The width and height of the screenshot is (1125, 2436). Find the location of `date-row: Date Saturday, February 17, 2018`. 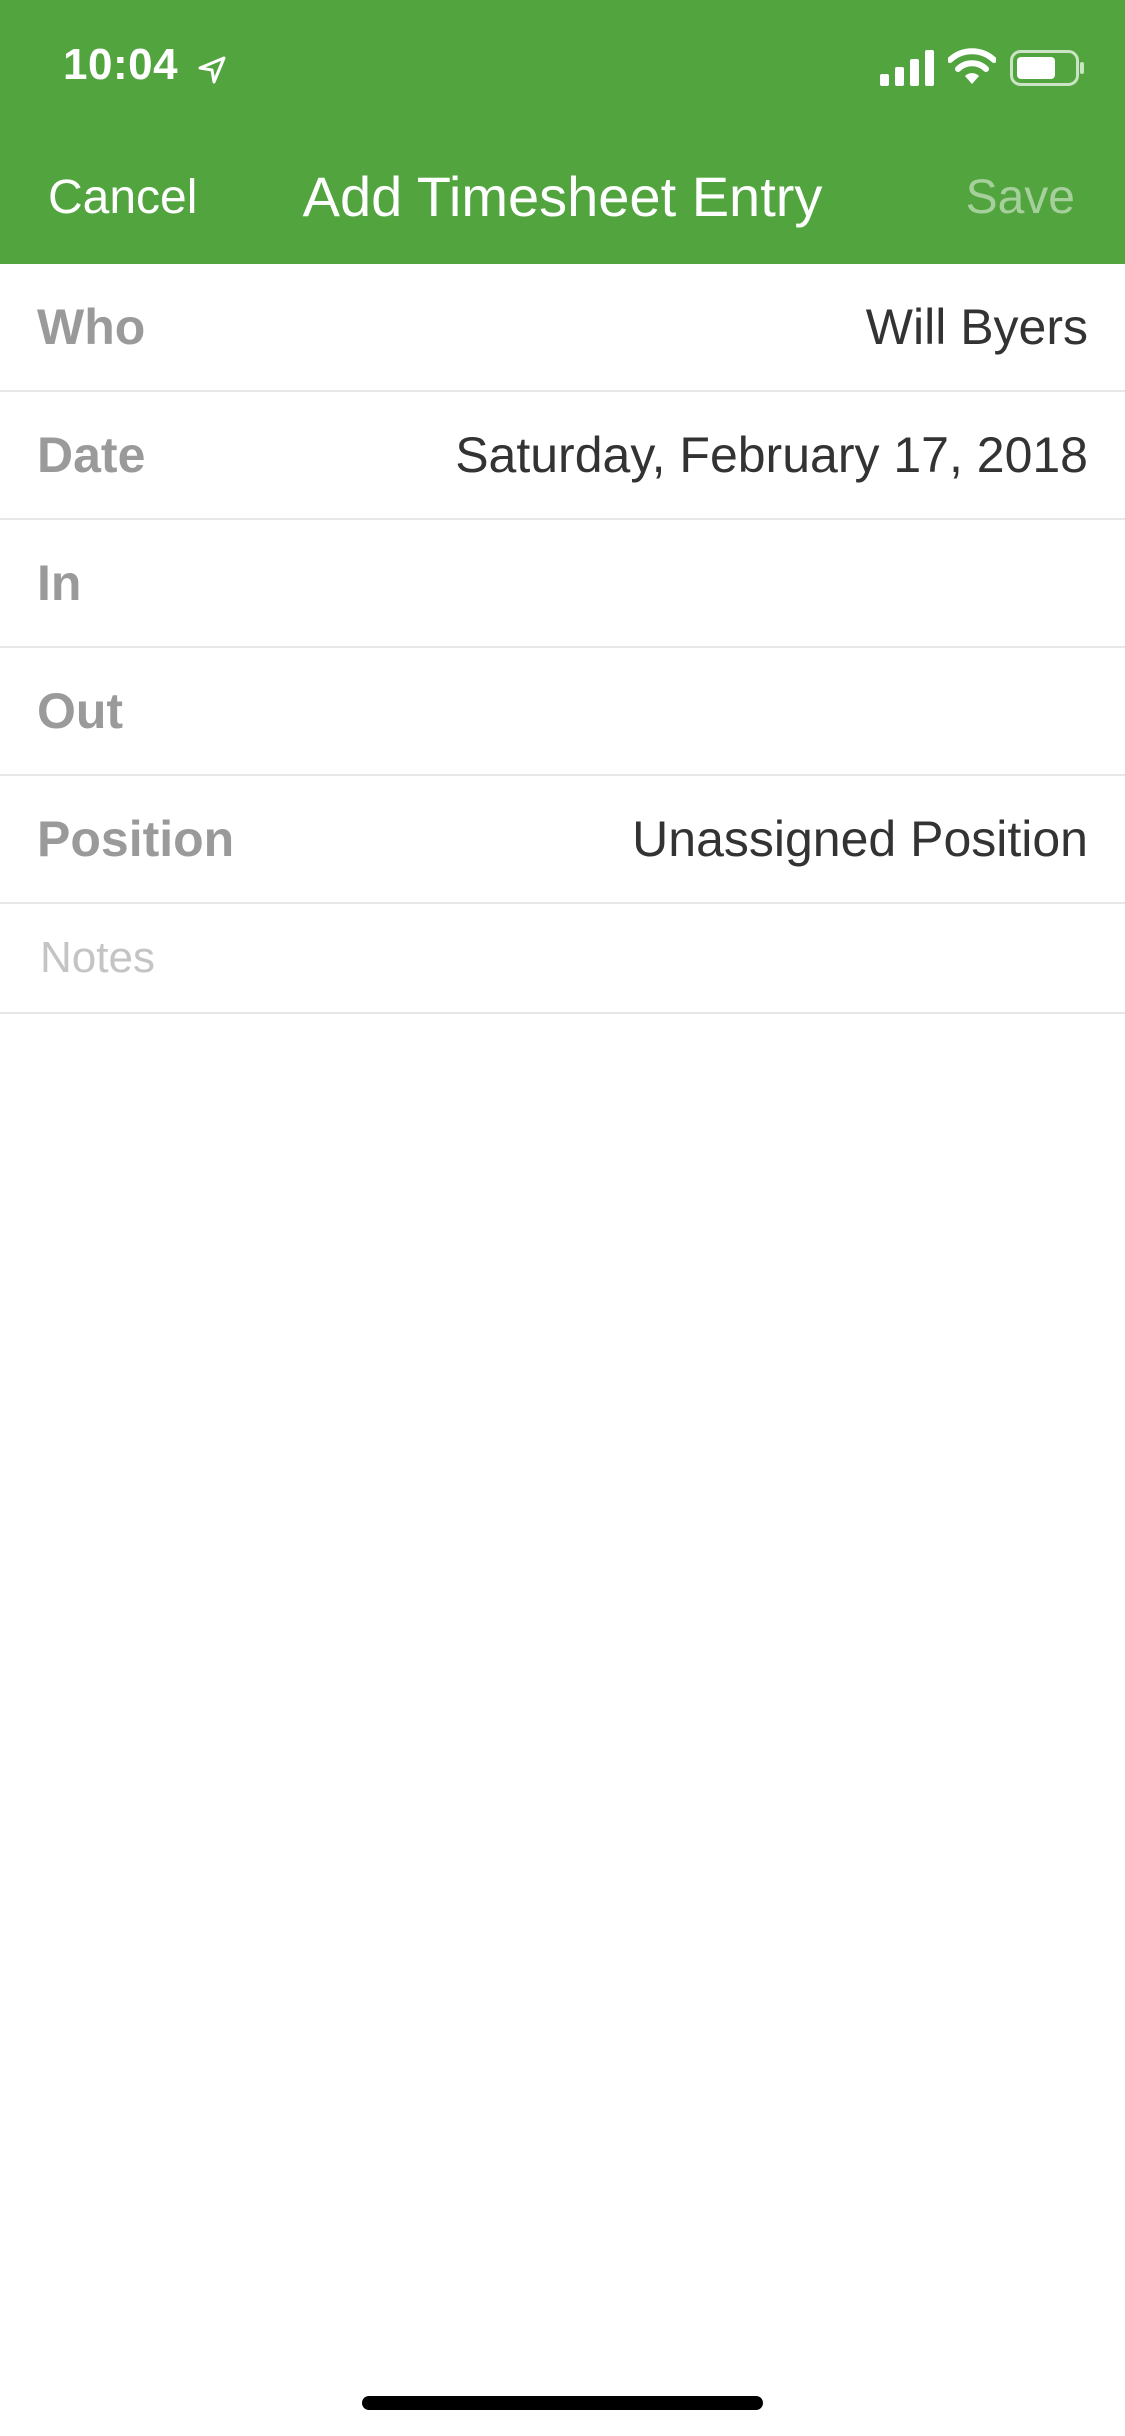

date-row: Date Saturday, February 17, 2018 is located at coordinates (562, 456).